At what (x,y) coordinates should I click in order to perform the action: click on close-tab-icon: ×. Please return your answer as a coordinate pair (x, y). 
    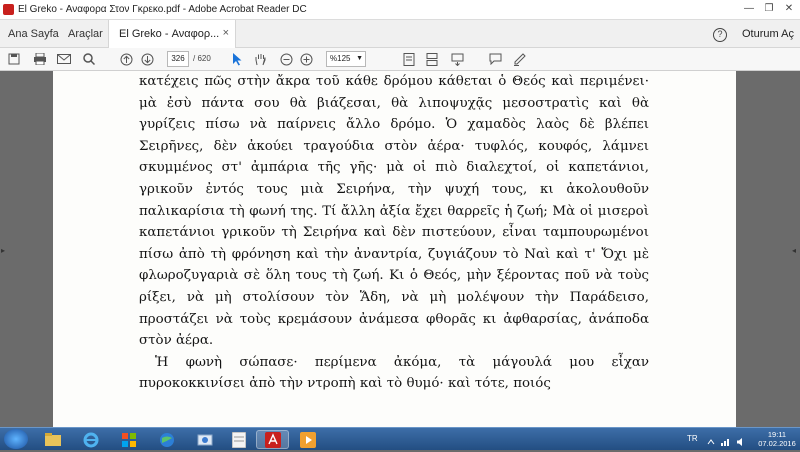
    Looking at the image, I should click on (226, 33).